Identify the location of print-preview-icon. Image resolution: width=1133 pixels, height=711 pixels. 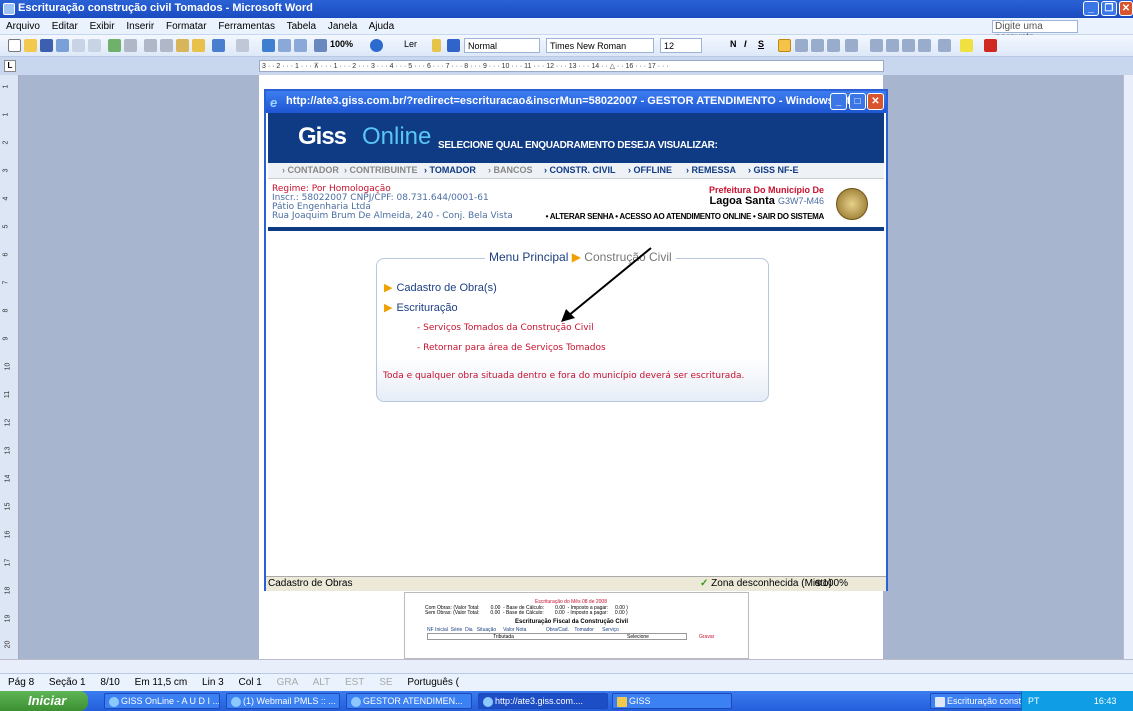
(94, 45).